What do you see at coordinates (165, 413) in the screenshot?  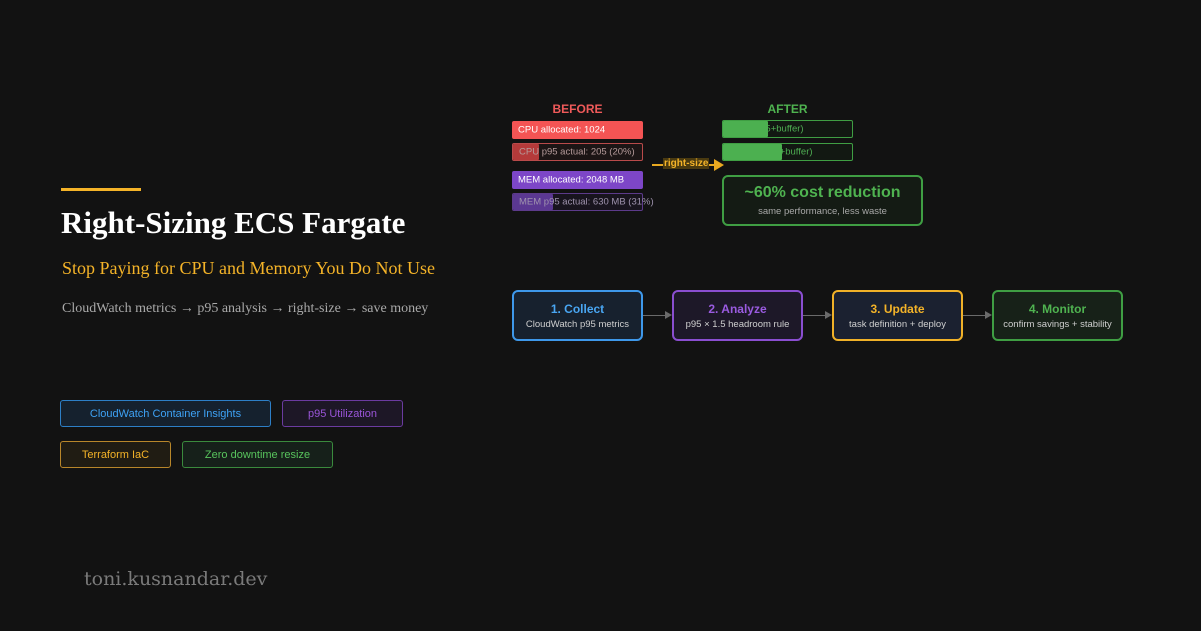 I see `tag-cloudwatch-container-insights: CloudWatch Container Insights` at bounding box center [165, 413].